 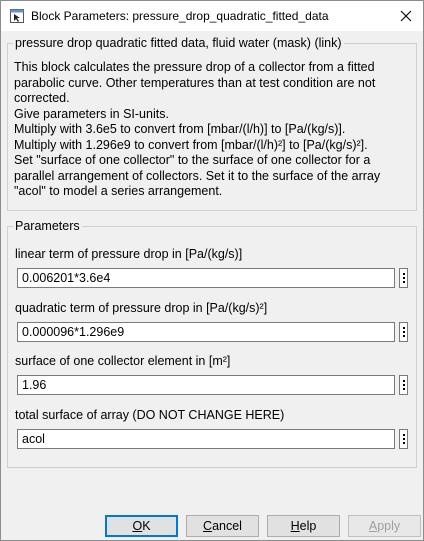 I want to click on cancel-mnemonic: C, so click(x=208, y=526).